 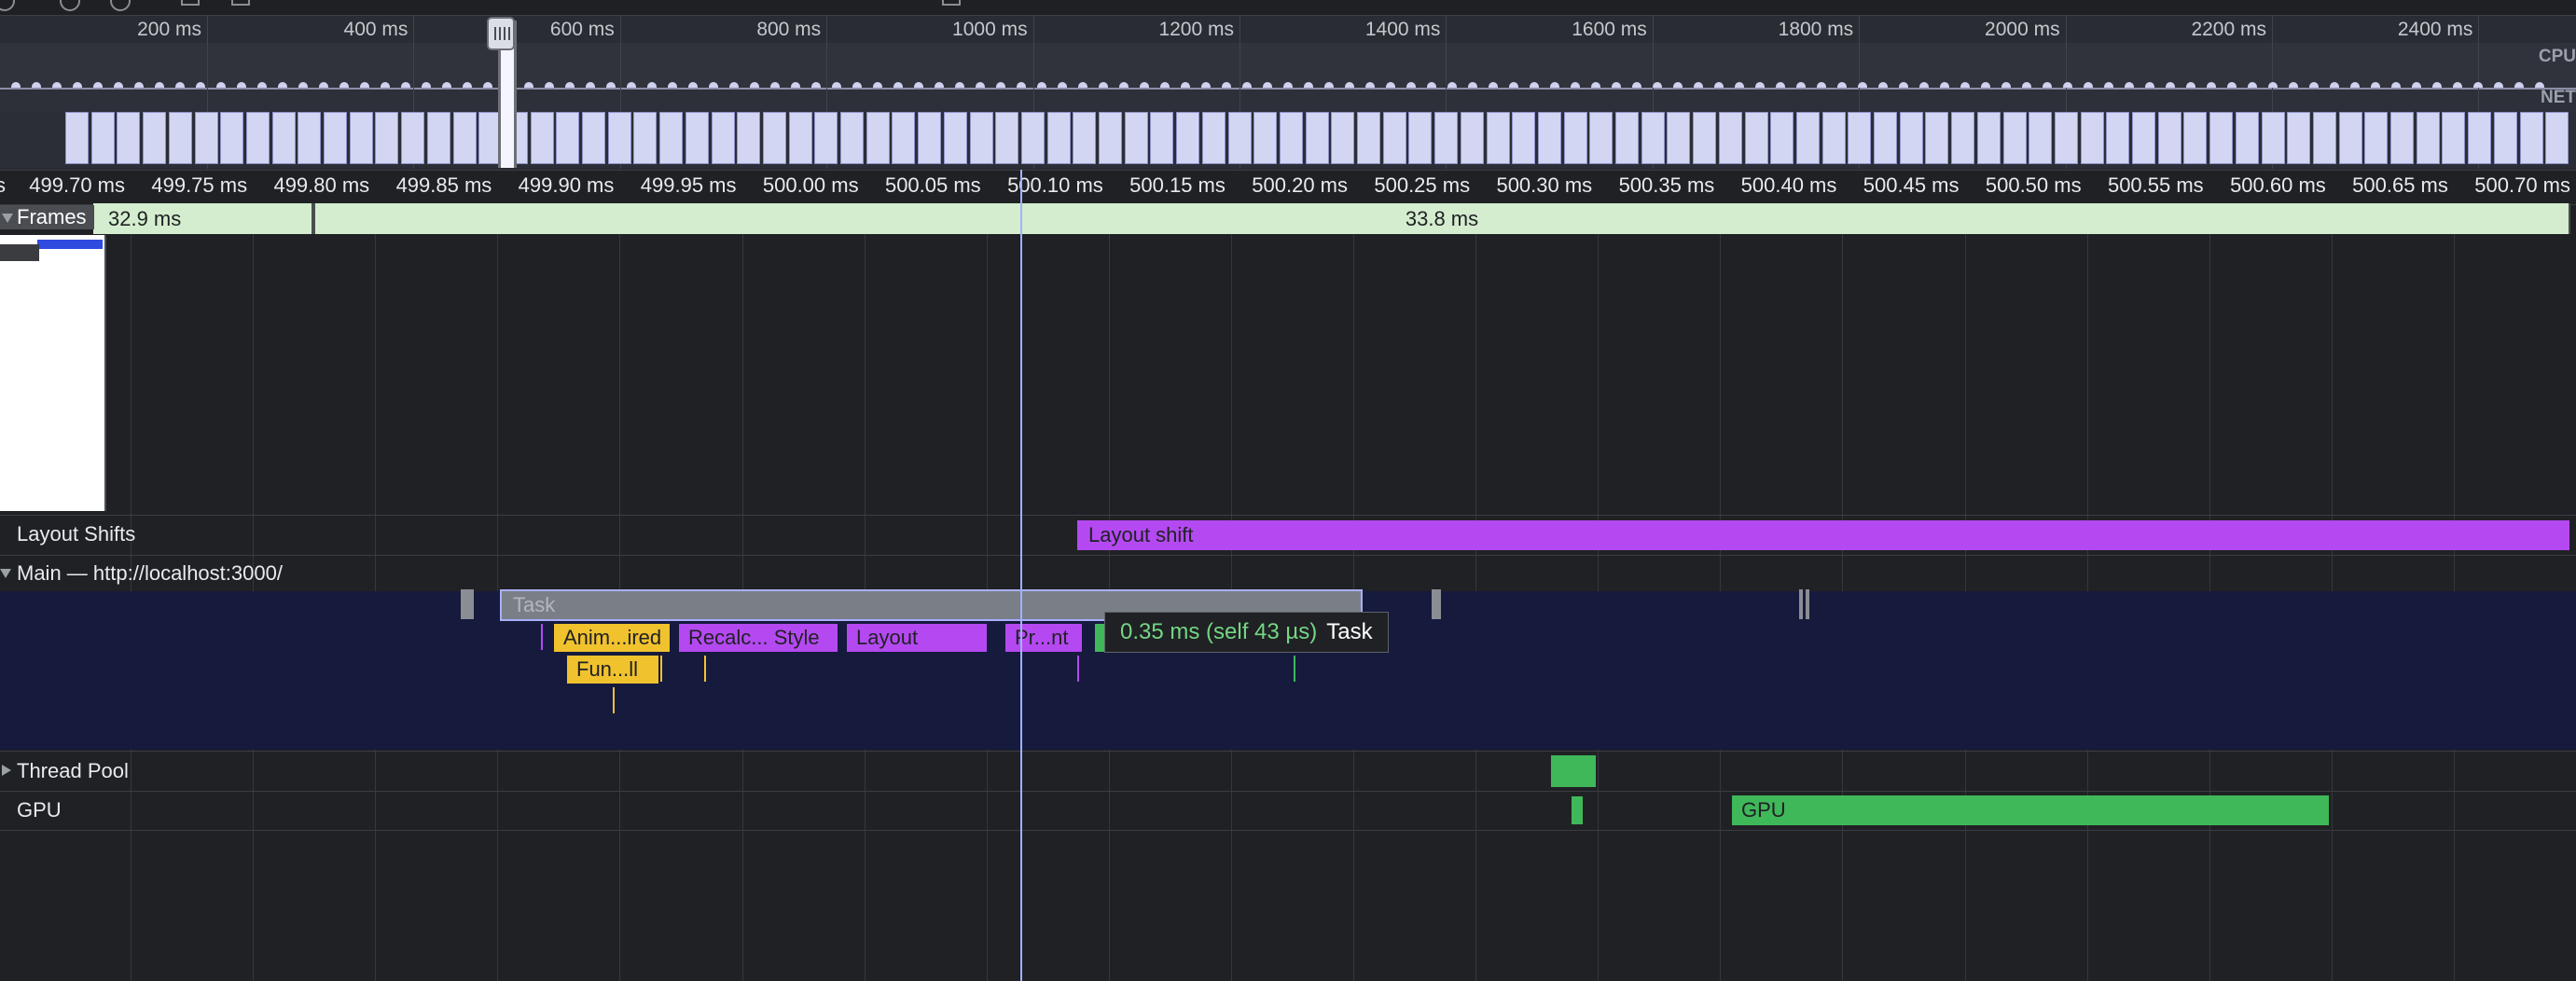 What do you see at coordinates (1573, 771) in the screenshot?
I see `thread-pool-event` at bounding box center [1573, 771].